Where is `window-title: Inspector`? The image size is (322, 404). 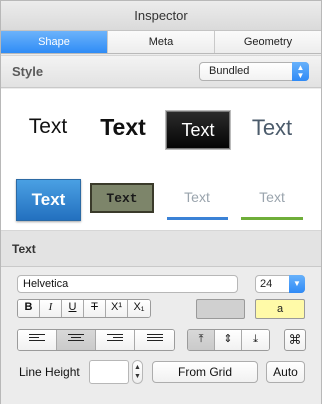 window-title: Inspector is located at coordinates (161, 16).